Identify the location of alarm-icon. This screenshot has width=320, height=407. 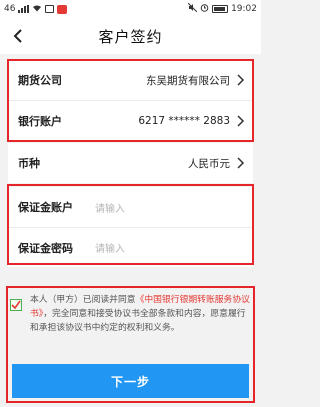
(204, 9).